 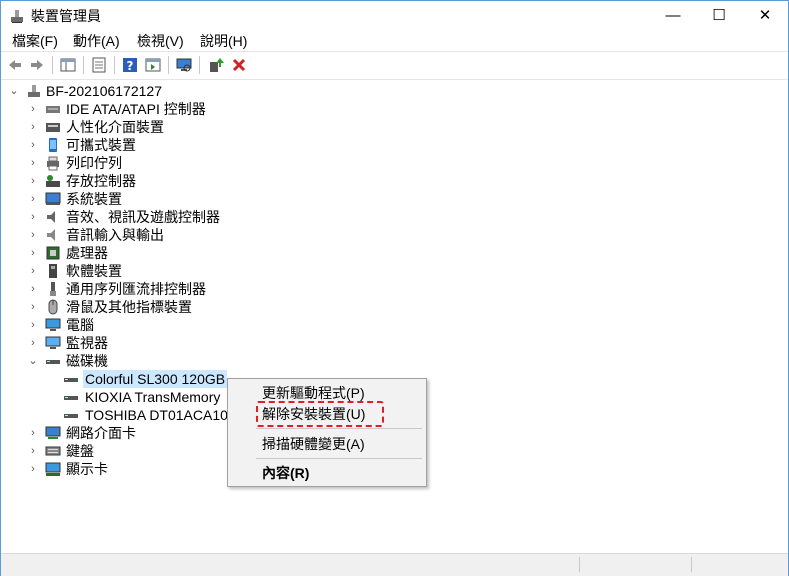 What do you see at coordinates (394, 39) in the screenshot?
I see `menu-bar: 檔案(F) 動作(A) 檢視(V) 說明(H)` at bounding box center [394, 39].